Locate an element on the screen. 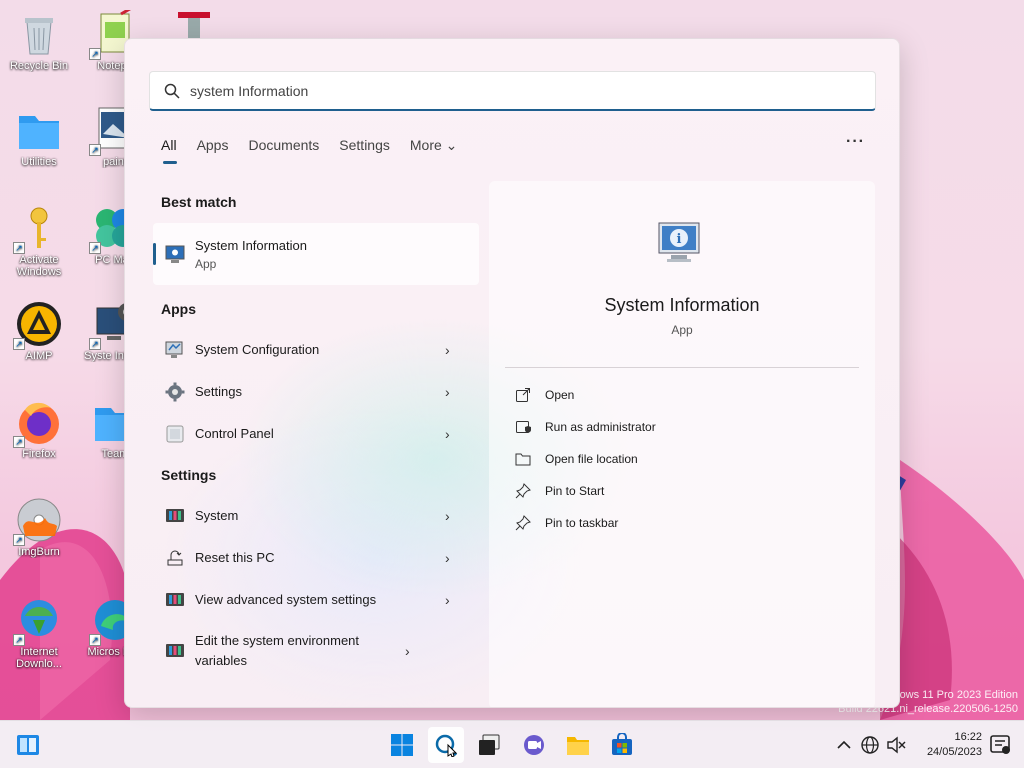 This screenshot has width=1024, height=768. chat-icon is located at coordinates (534, 745).